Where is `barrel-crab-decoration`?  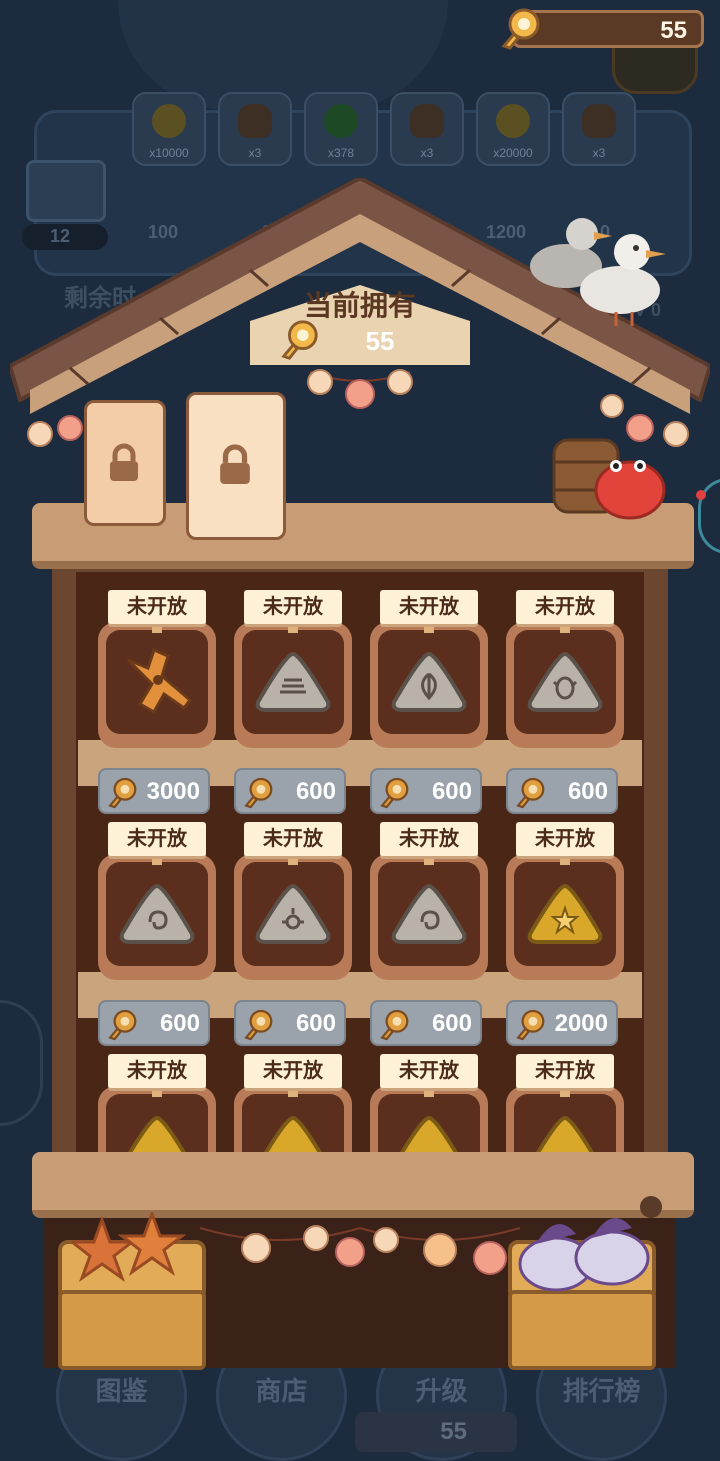
barrel-crab-decoration is located at coordinates (609, 479).